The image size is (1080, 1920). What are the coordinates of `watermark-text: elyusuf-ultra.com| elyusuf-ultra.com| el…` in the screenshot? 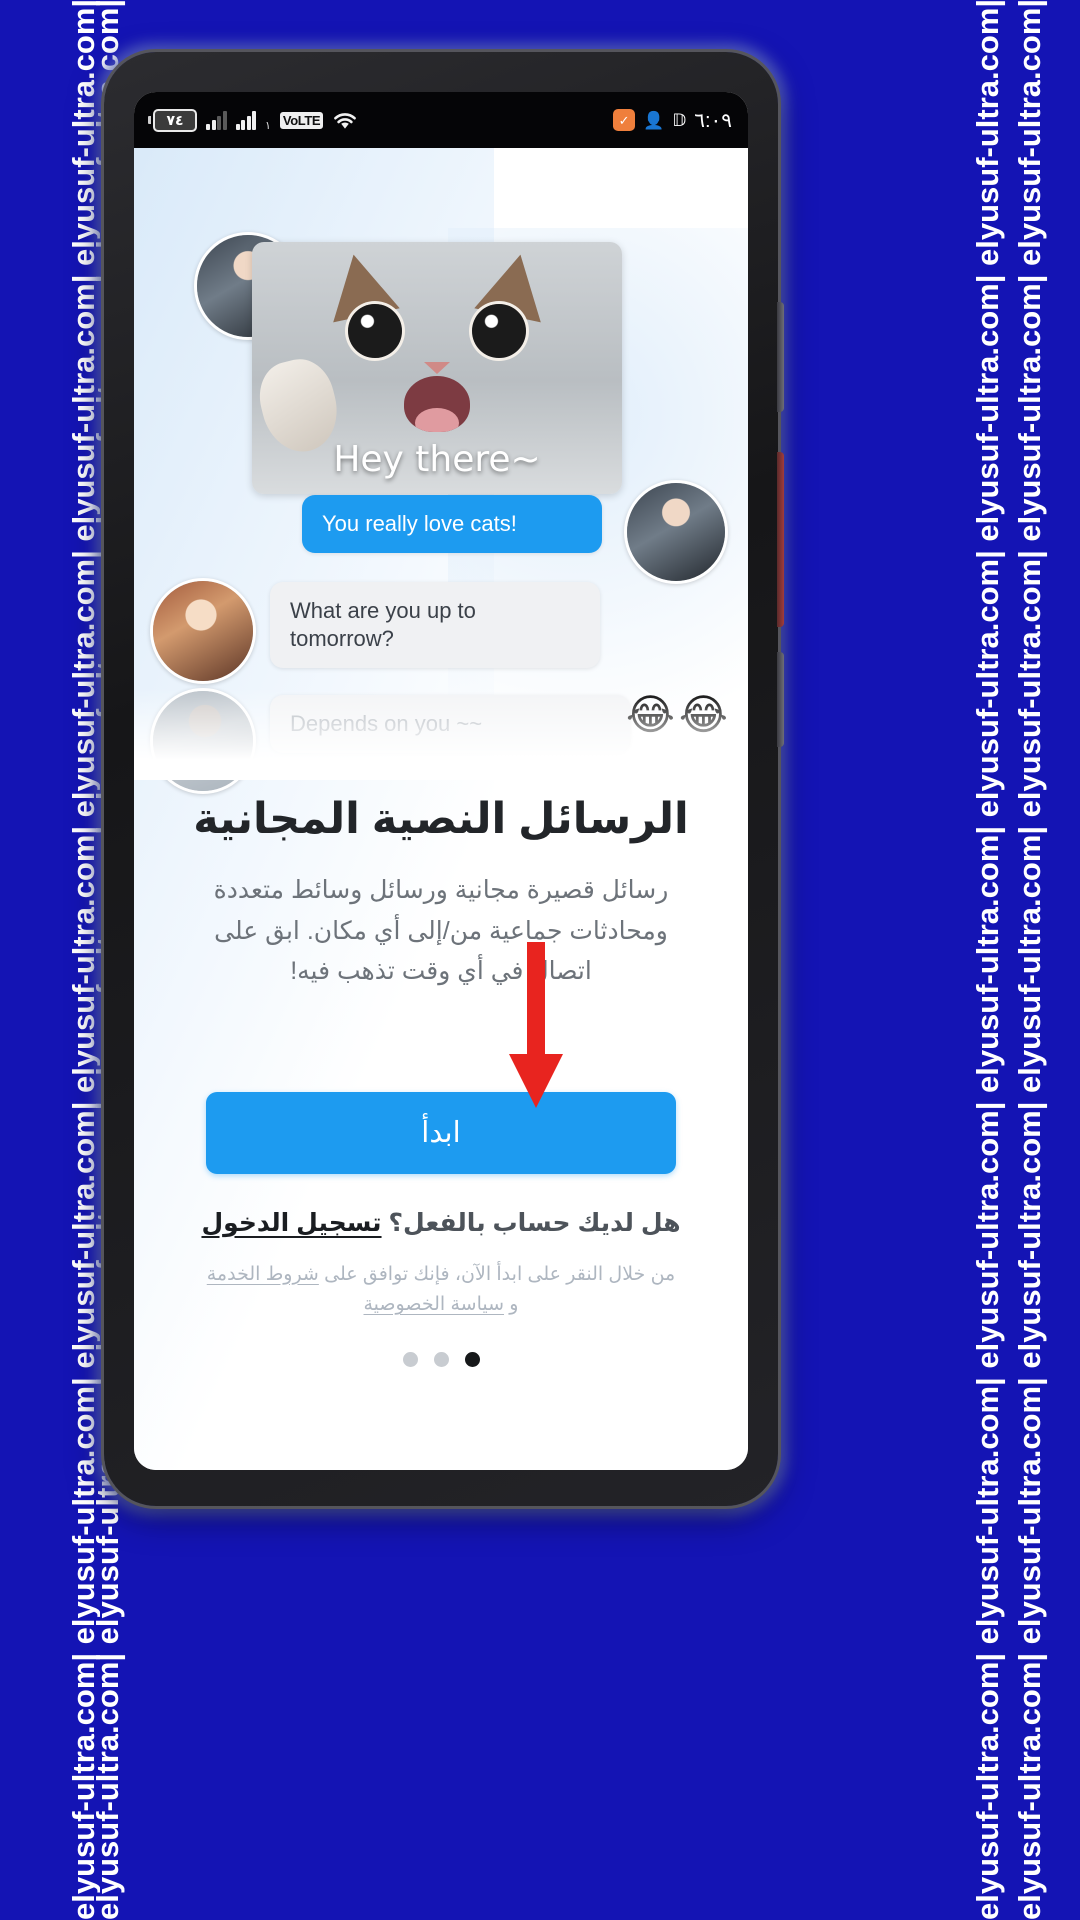 It's located at (1029, 960).